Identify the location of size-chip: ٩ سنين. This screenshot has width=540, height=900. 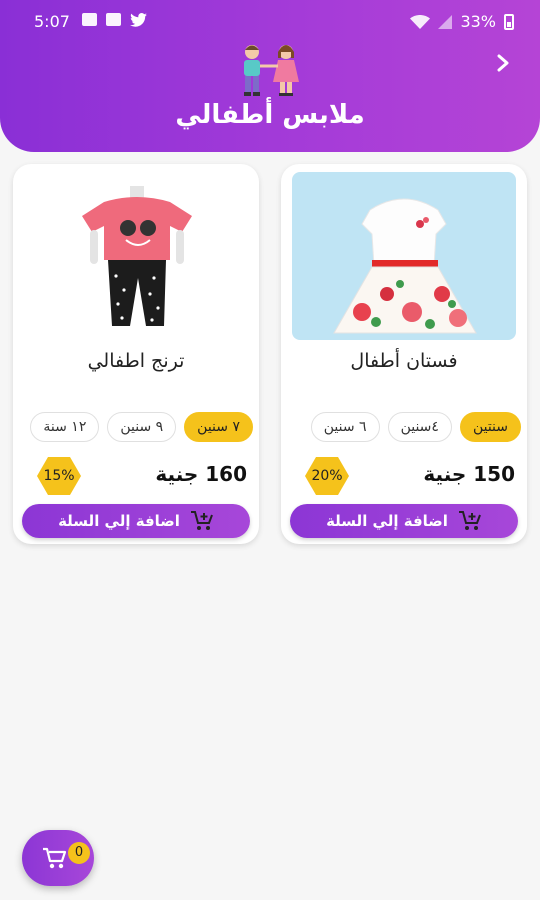
(142, 427).